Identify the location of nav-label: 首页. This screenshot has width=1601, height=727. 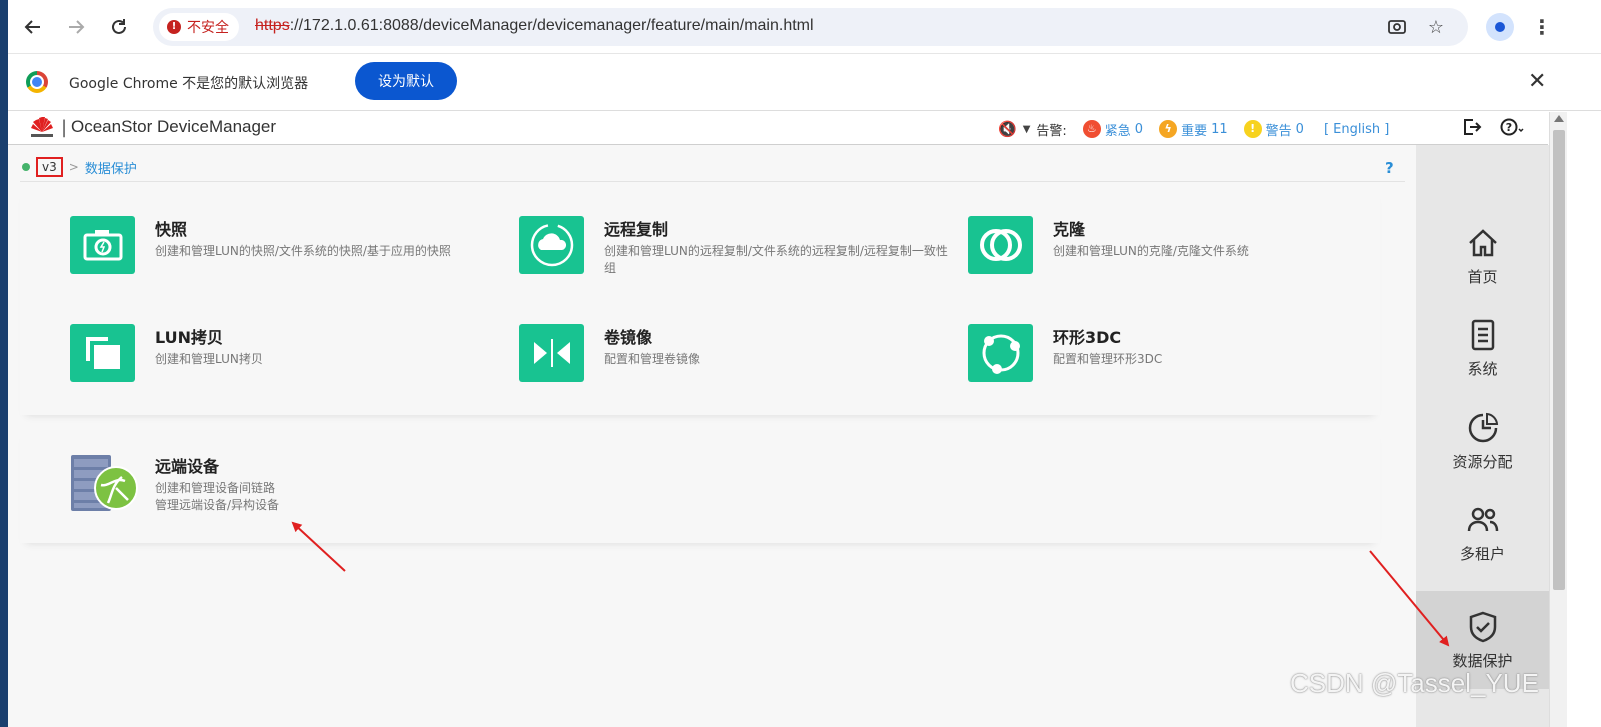
(1482, 276).